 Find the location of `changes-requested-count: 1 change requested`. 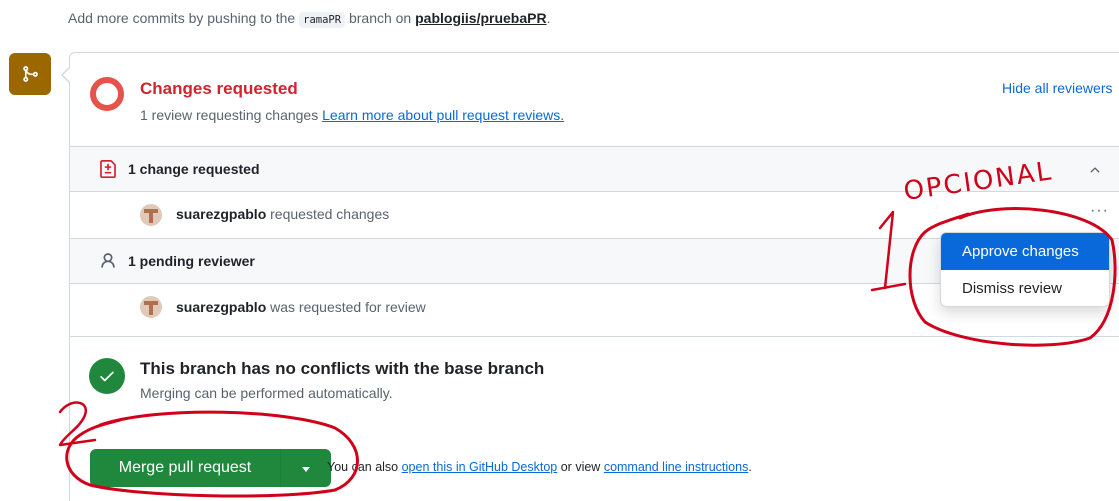

changes-requested-count: 1 change requested is located at coordinates (194, 169).